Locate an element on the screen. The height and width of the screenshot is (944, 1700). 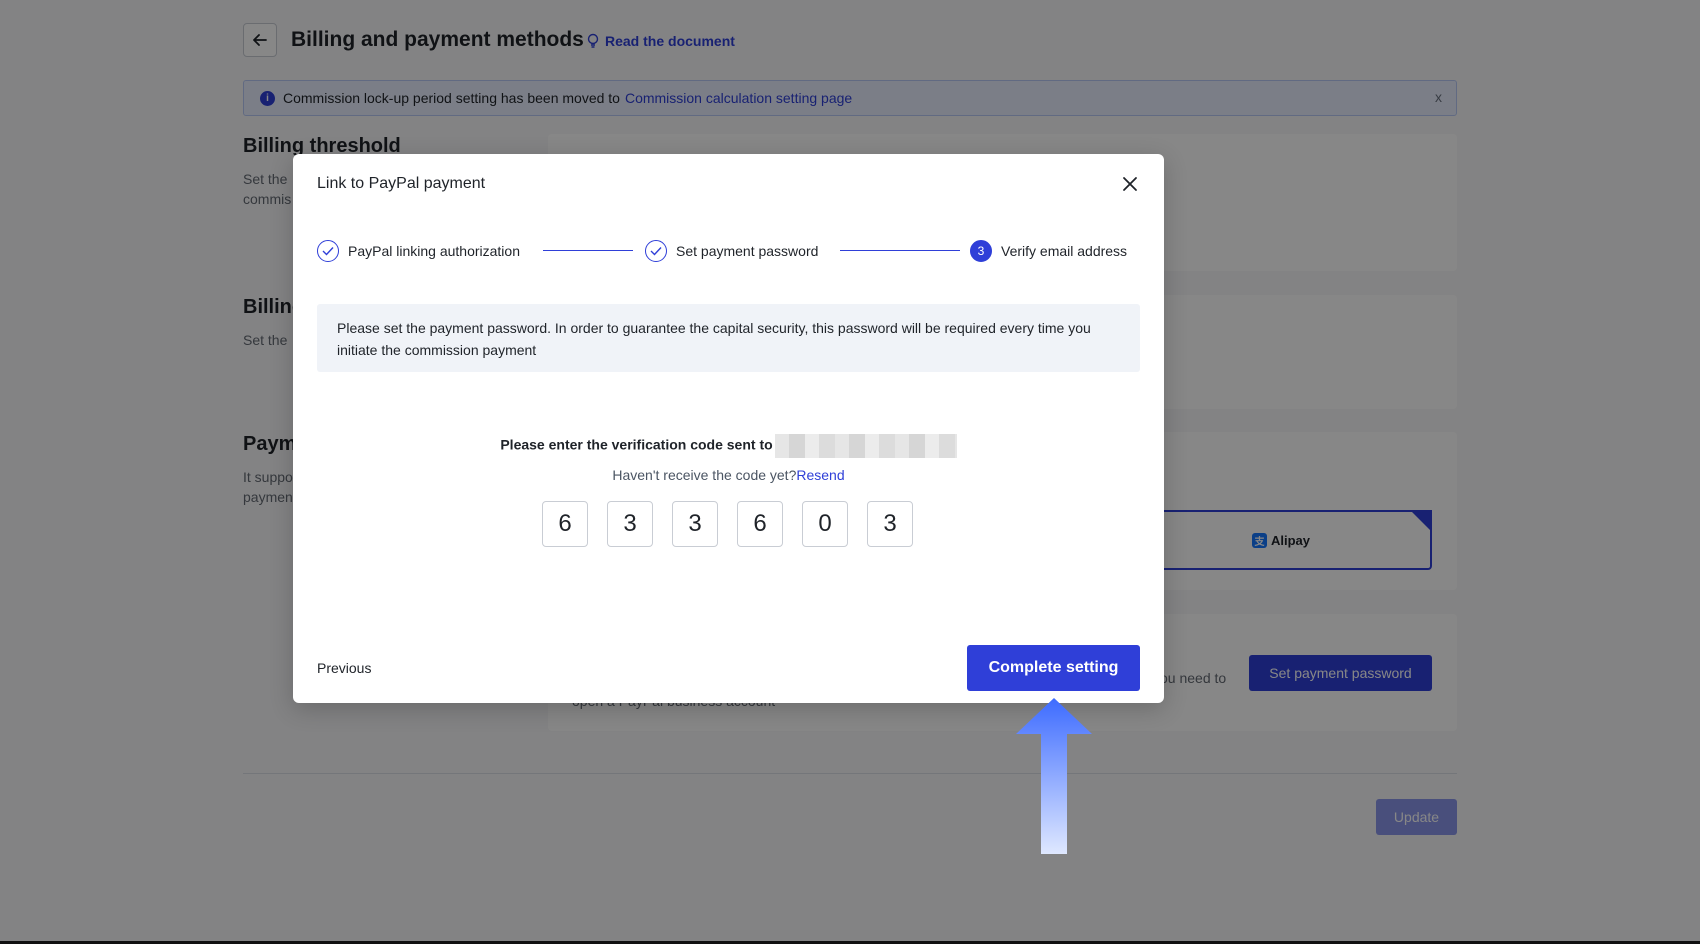
complete-setting-button: Complete setting is located at coordinates (1053, 668).